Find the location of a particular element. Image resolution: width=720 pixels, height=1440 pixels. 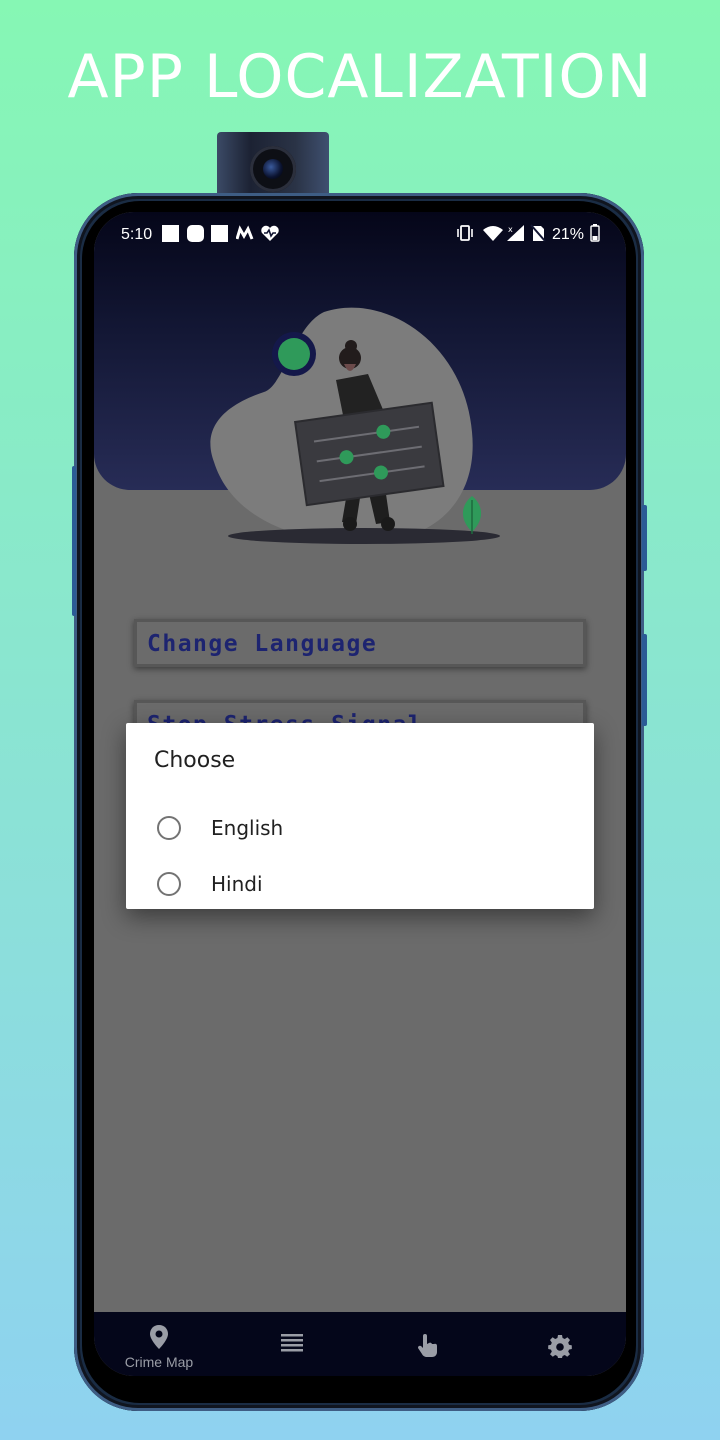

option-hindi-label: Hindi is located at coordinates (237, 884).